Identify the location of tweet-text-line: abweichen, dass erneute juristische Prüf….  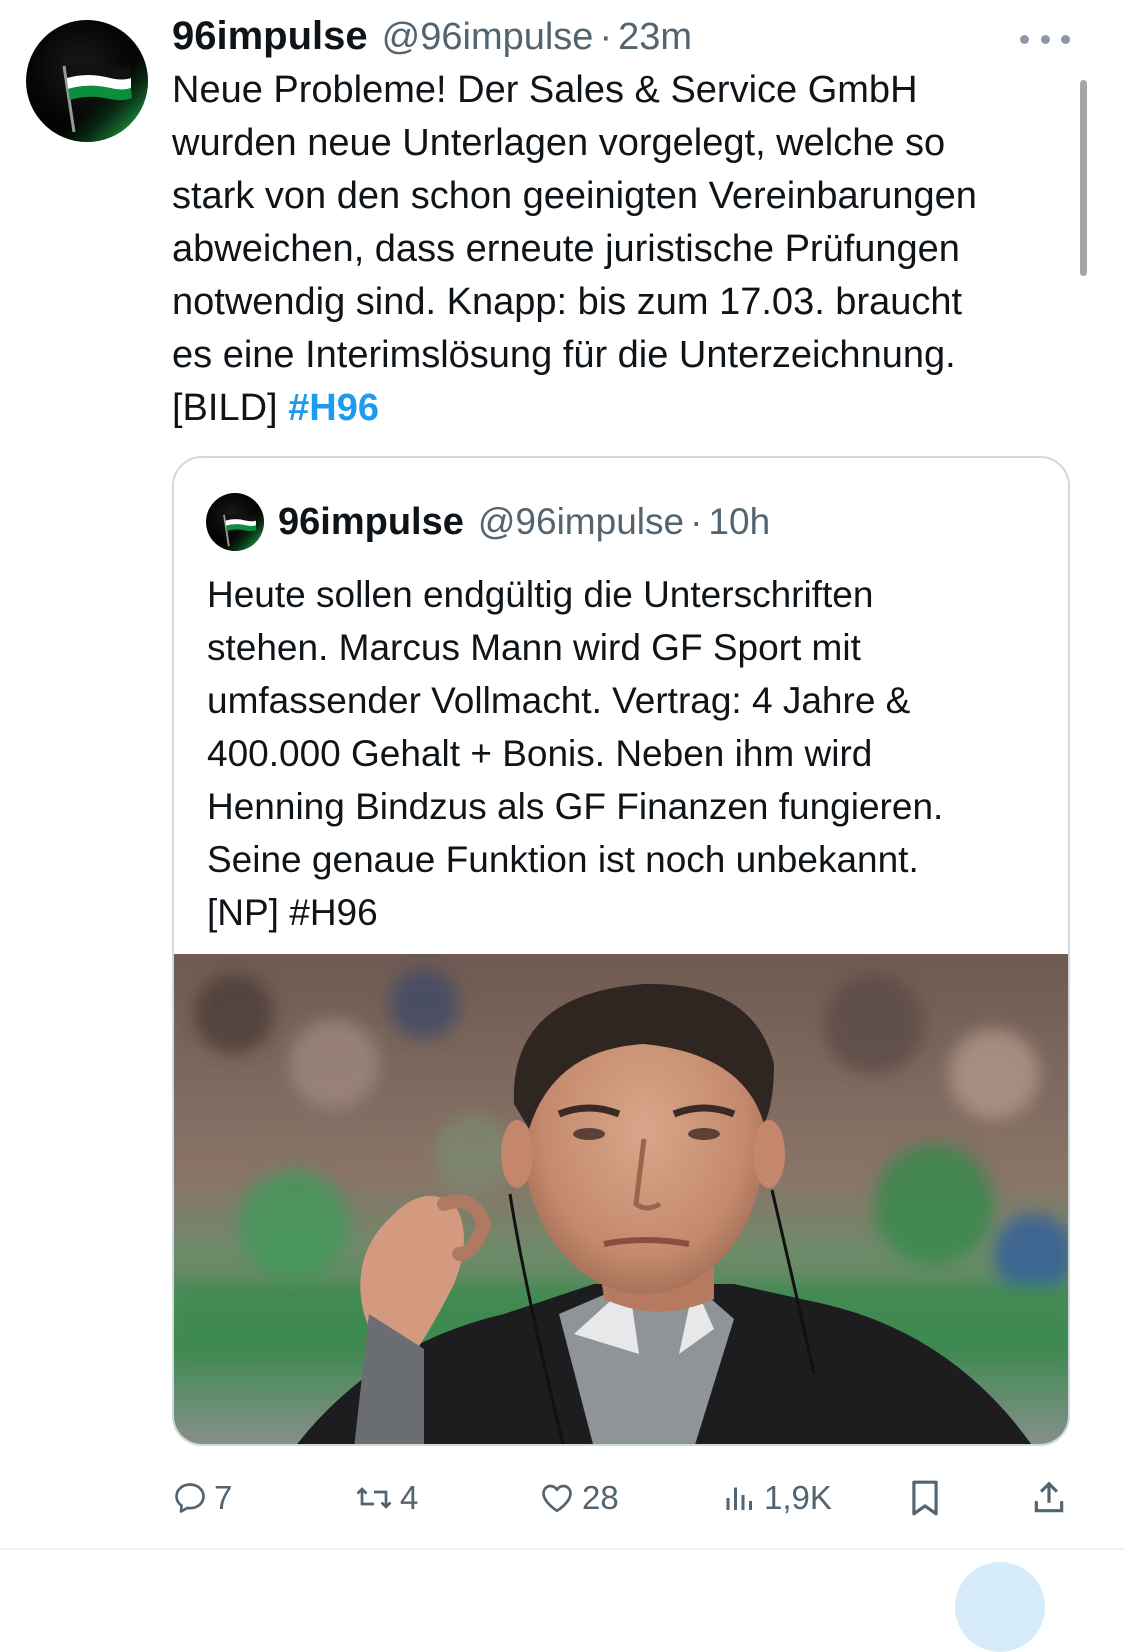
(566, 249).